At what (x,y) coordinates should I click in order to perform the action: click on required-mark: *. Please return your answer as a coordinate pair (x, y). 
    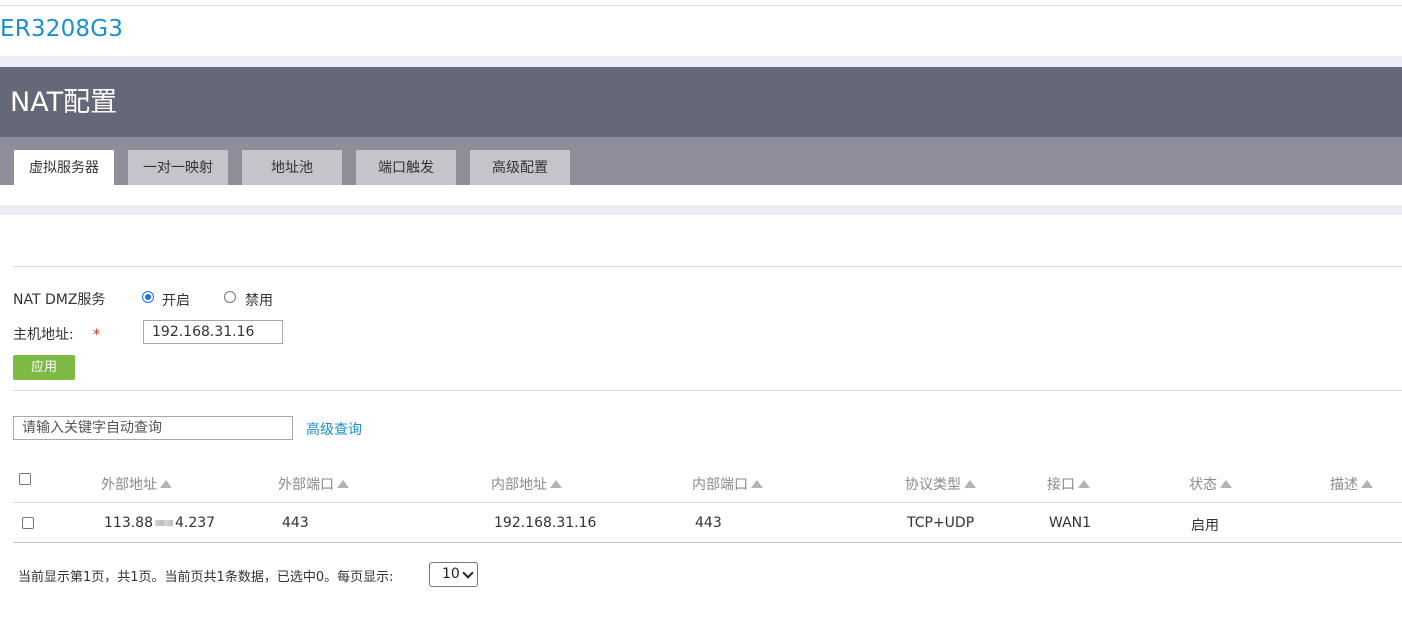
    Looking at the image, I should click on (96, 335).